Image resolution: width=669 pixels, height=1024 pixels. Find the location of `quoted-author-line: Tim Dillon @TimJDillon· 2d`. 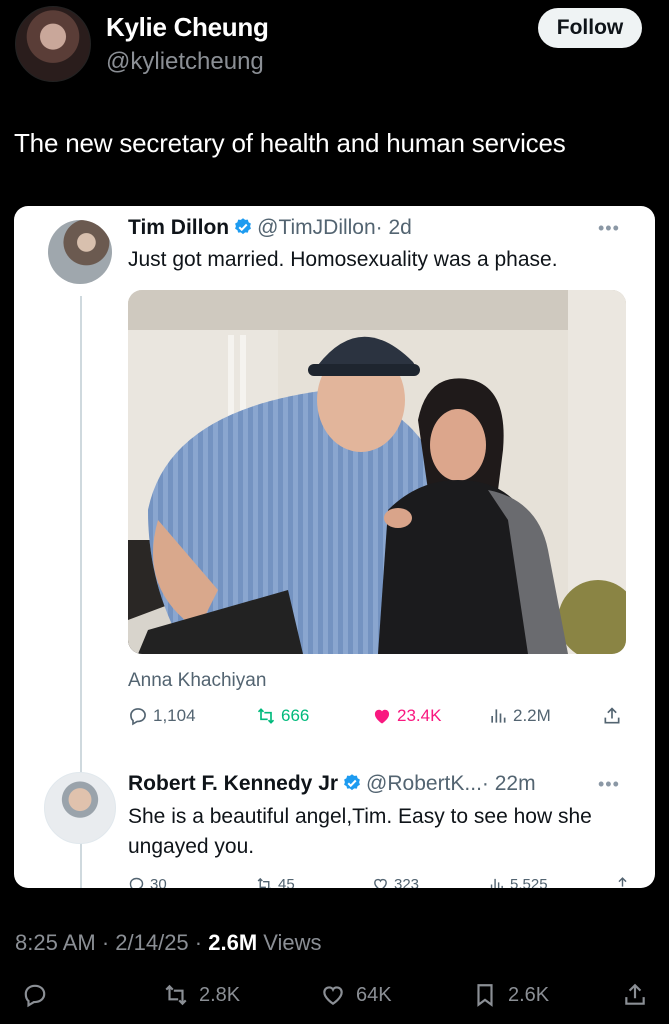

quoted-author-line: Tim Dillon @TimJDillon· 2d is located at coordinates (270, 228).